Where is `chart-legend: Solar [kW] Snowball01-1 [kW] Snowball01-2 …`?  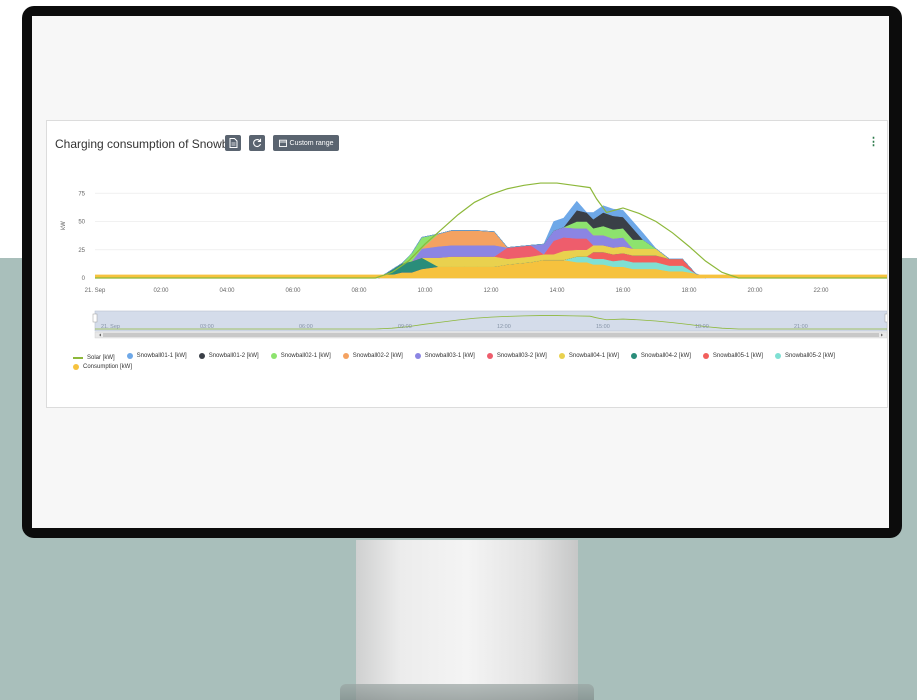 chart-legend: Solar [kW] Snowball01-1 [kW] Snowball01-2 … is located at coordinates (479, 363).